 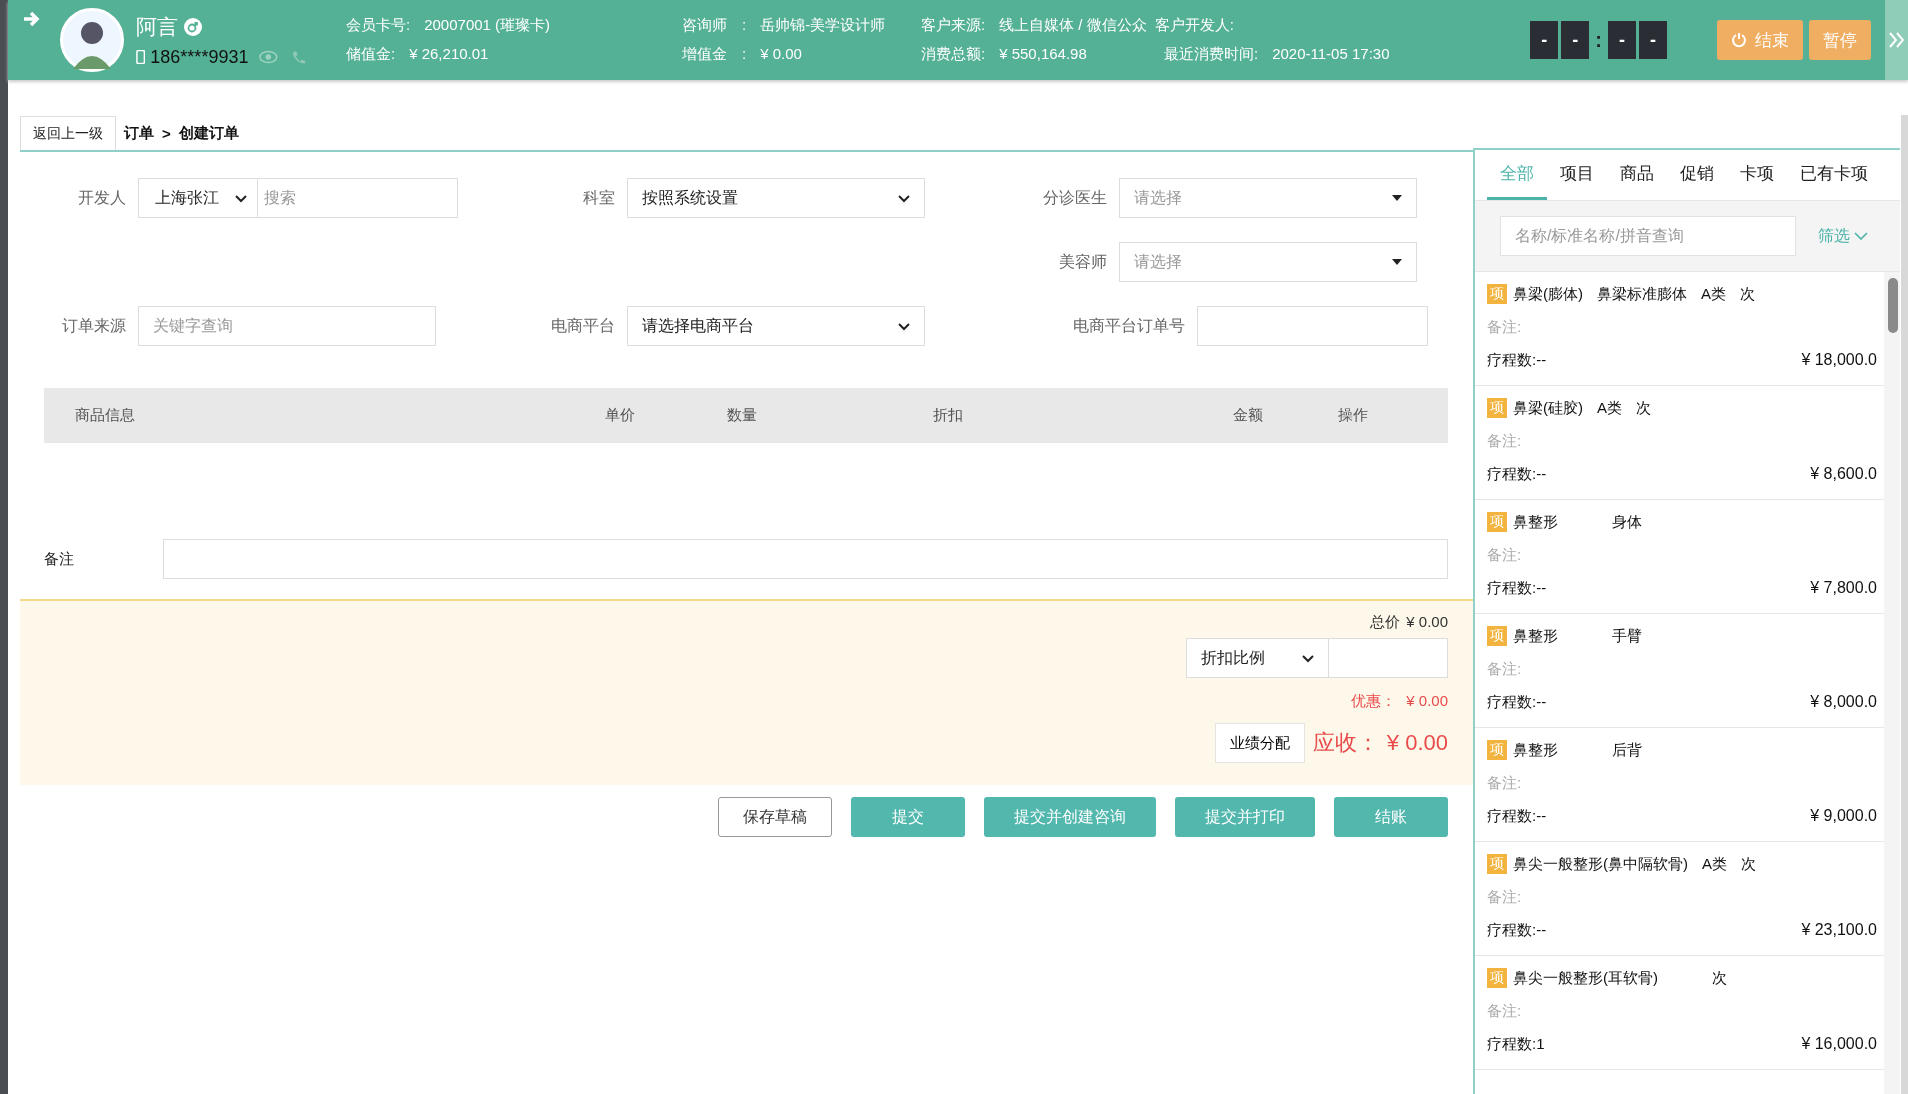 I want to click on column-header: 商品信息, so click(x=105, y=415).